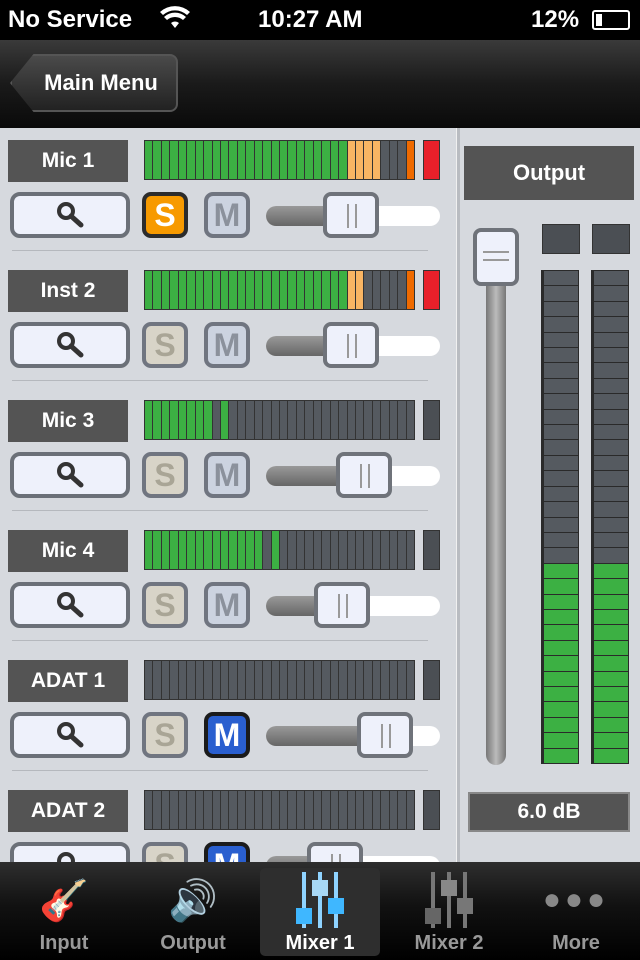  Describe the element at coordinates (458, 495) in the screenshot. I see `divider` at that location.